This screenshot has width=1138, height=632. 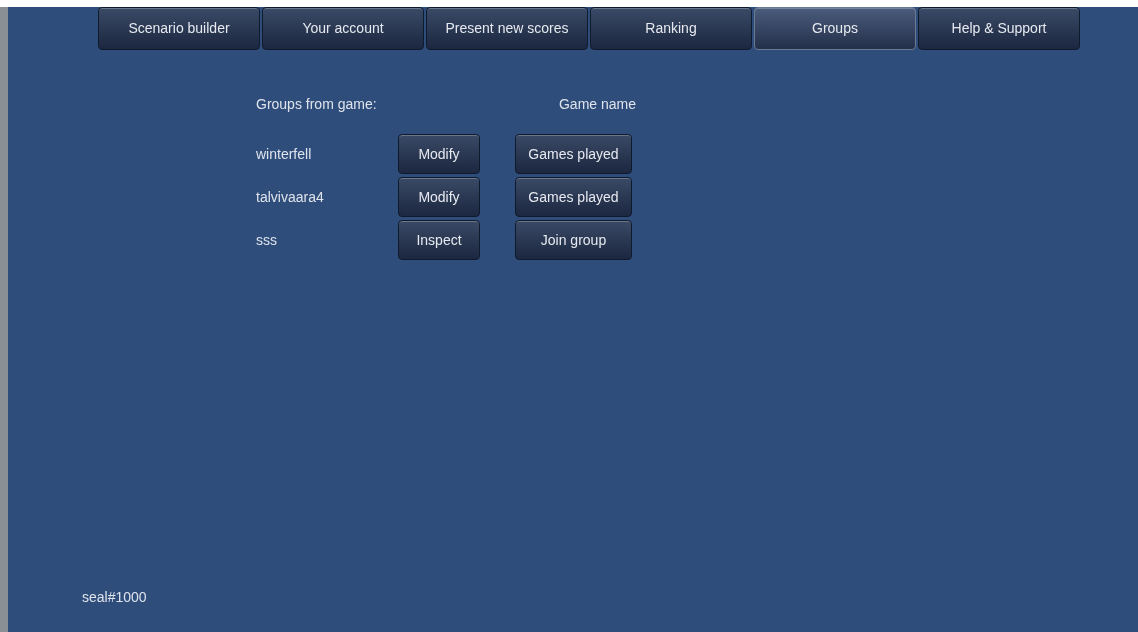 I want to click on nav-tab: Your account, so click(x=343, y=28).